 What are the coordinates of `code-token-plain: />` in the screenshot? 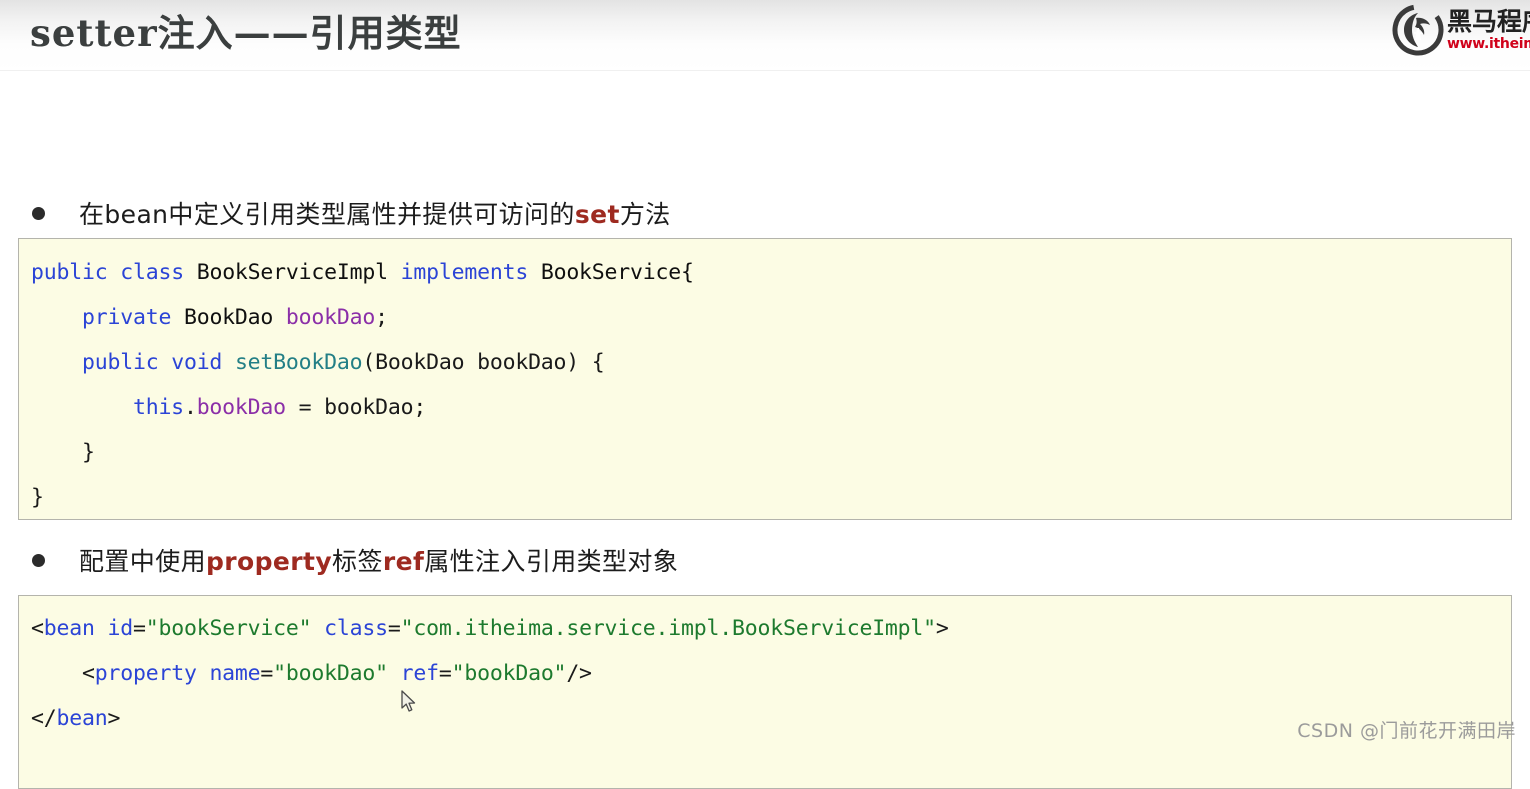 It's located at (579, 673).